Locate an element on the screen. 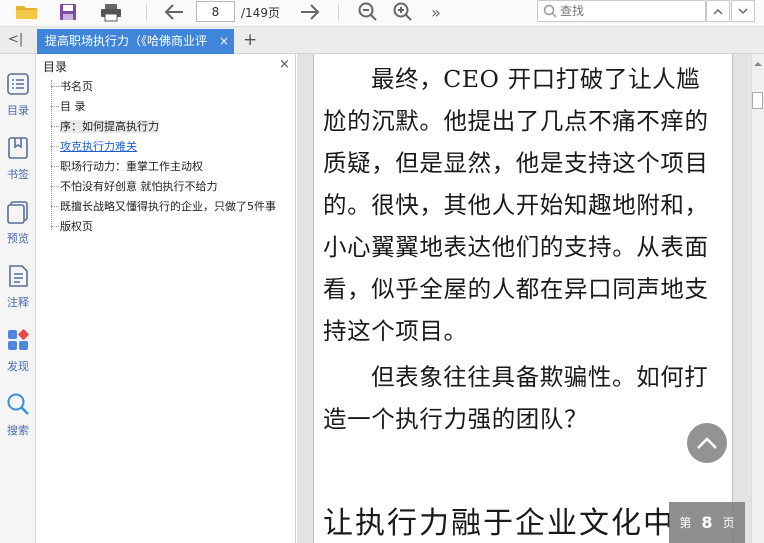  tab-close-icon: × is located at coordinates (224, 41).